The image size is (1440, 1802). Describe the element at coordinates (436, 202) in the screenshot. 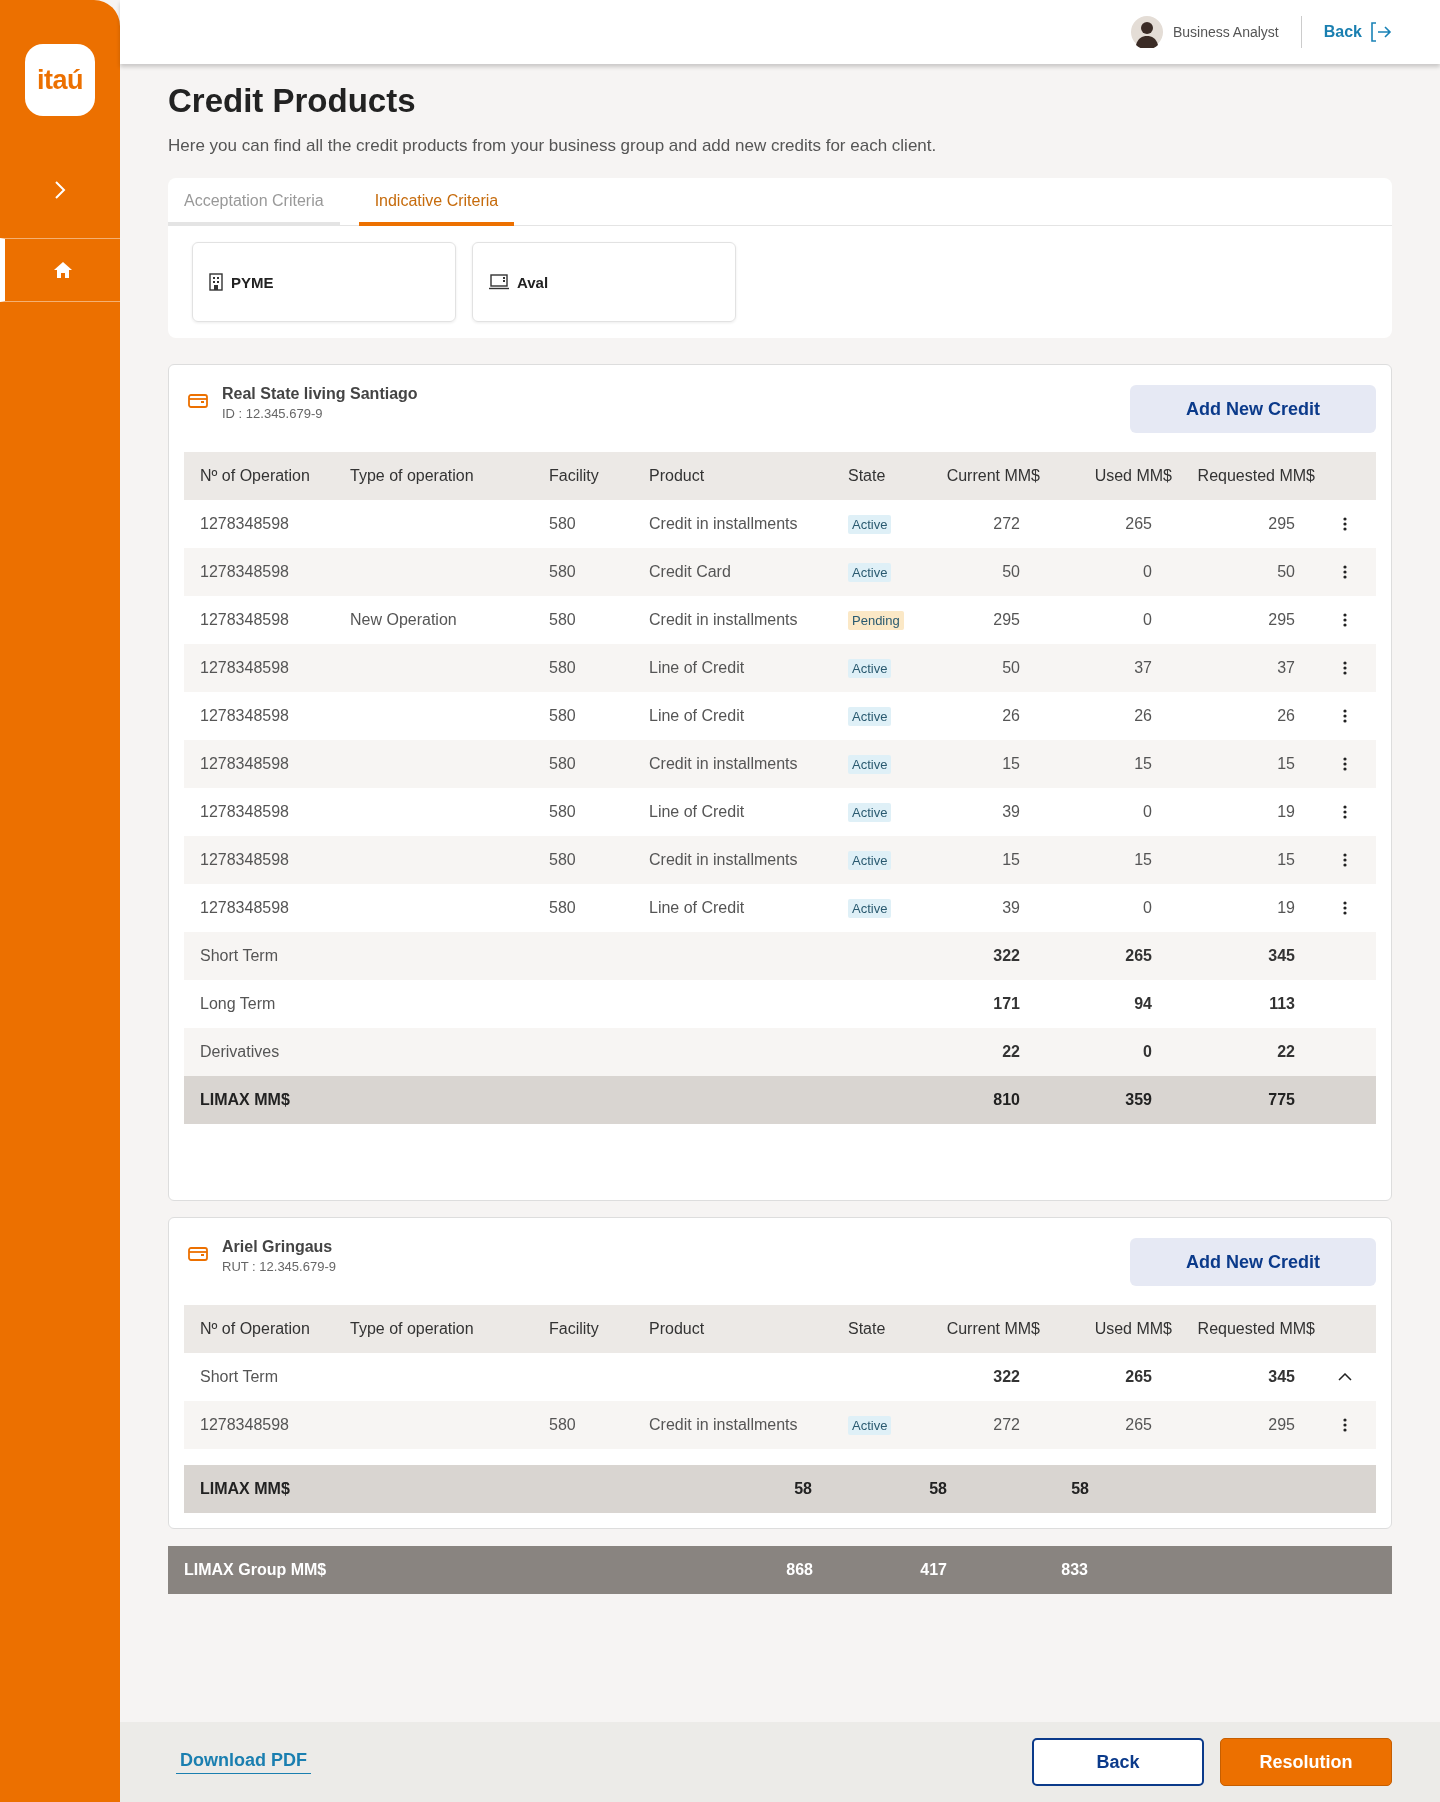

I see `tab: Indicative Criteria` at that location.